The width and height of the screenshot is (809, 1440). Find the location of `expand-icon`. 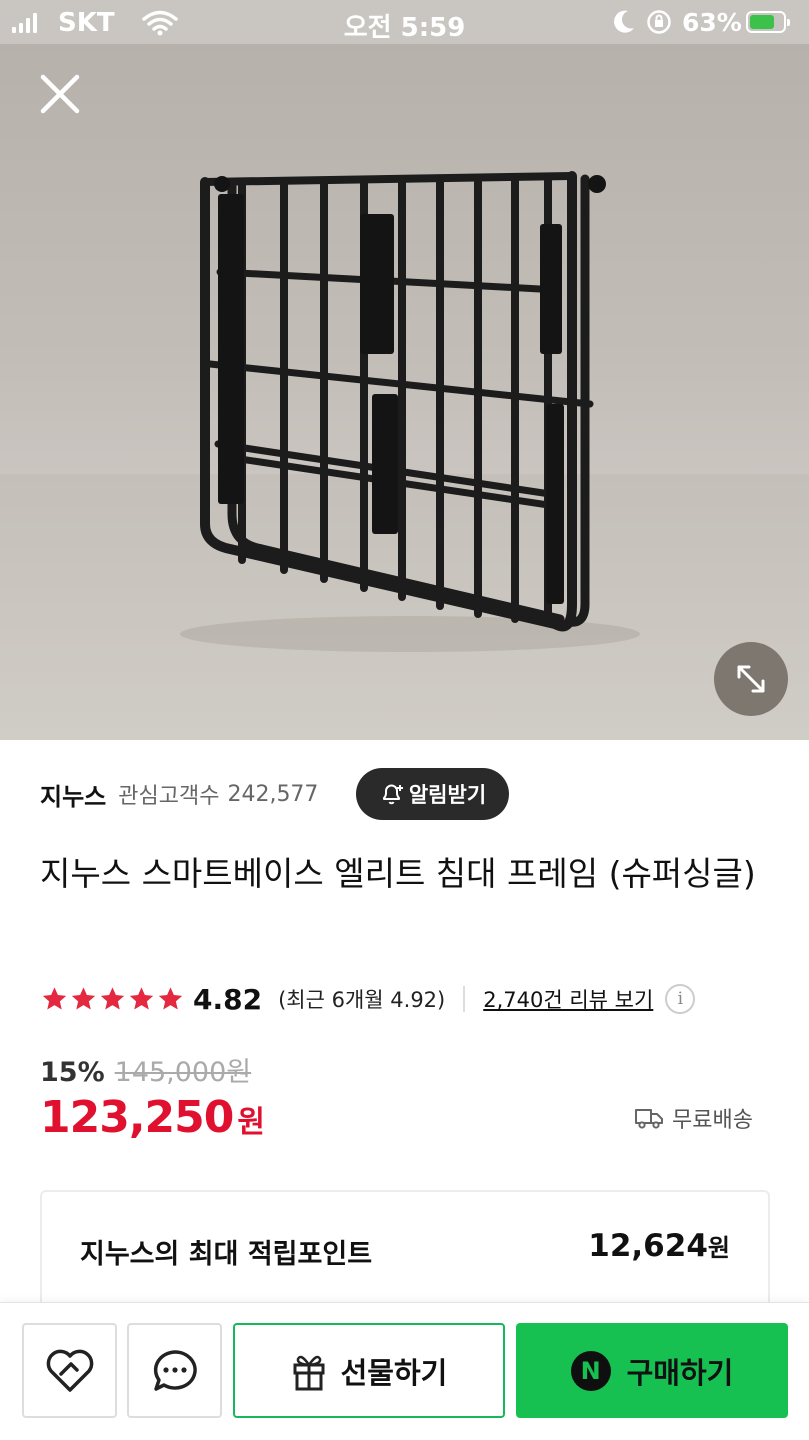

expand-icon is located at coordinates (751, 679).